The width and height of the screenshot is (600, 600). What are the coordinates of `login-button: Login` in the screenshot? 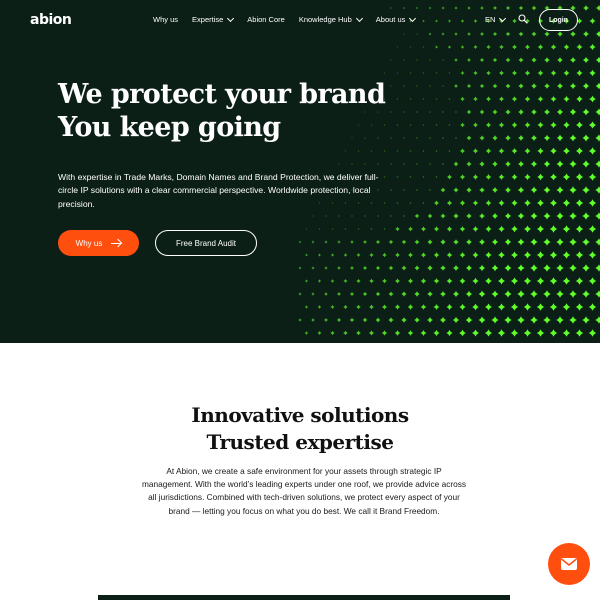 It's located at (558, 20).